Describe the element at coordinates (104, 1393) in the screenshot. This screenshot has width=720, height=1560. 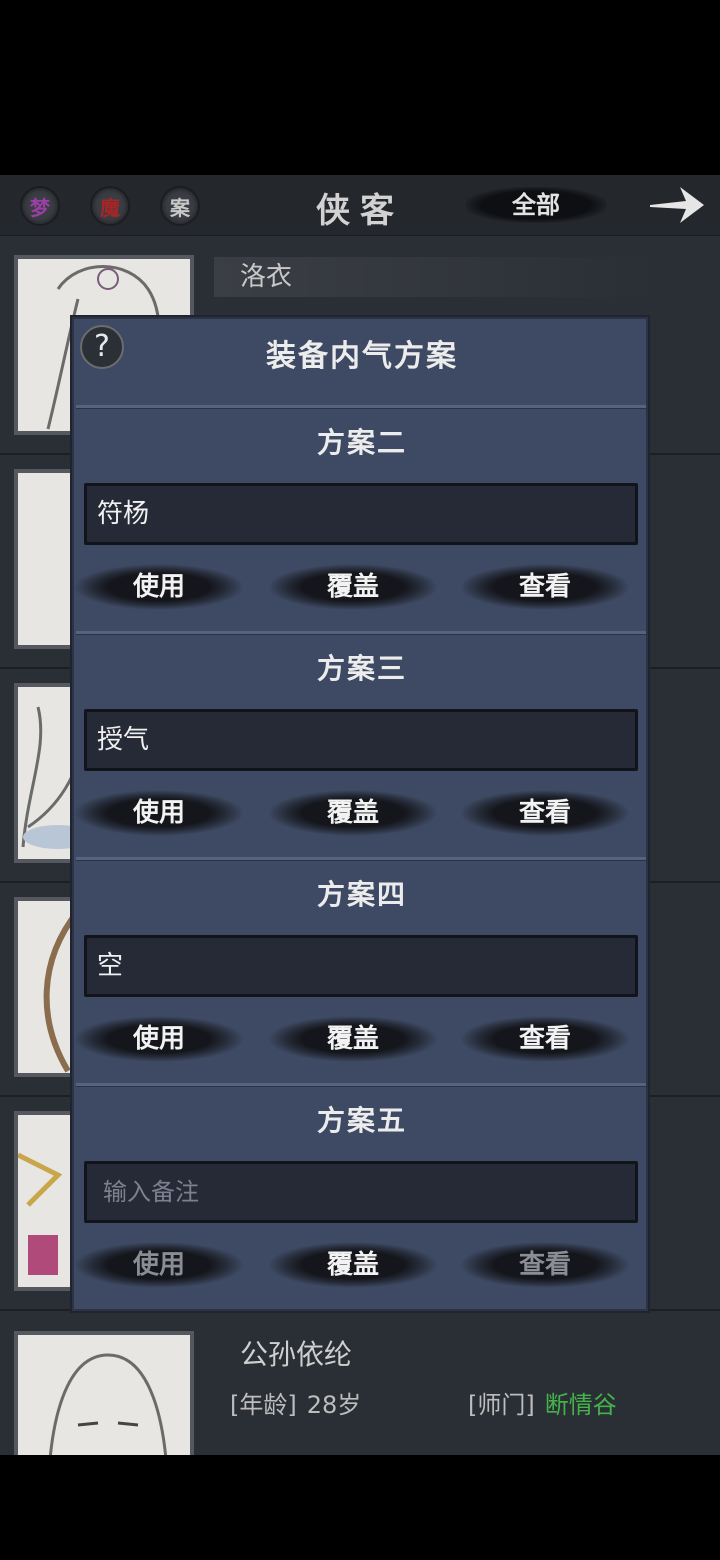
I see `character-portrait` at that location.